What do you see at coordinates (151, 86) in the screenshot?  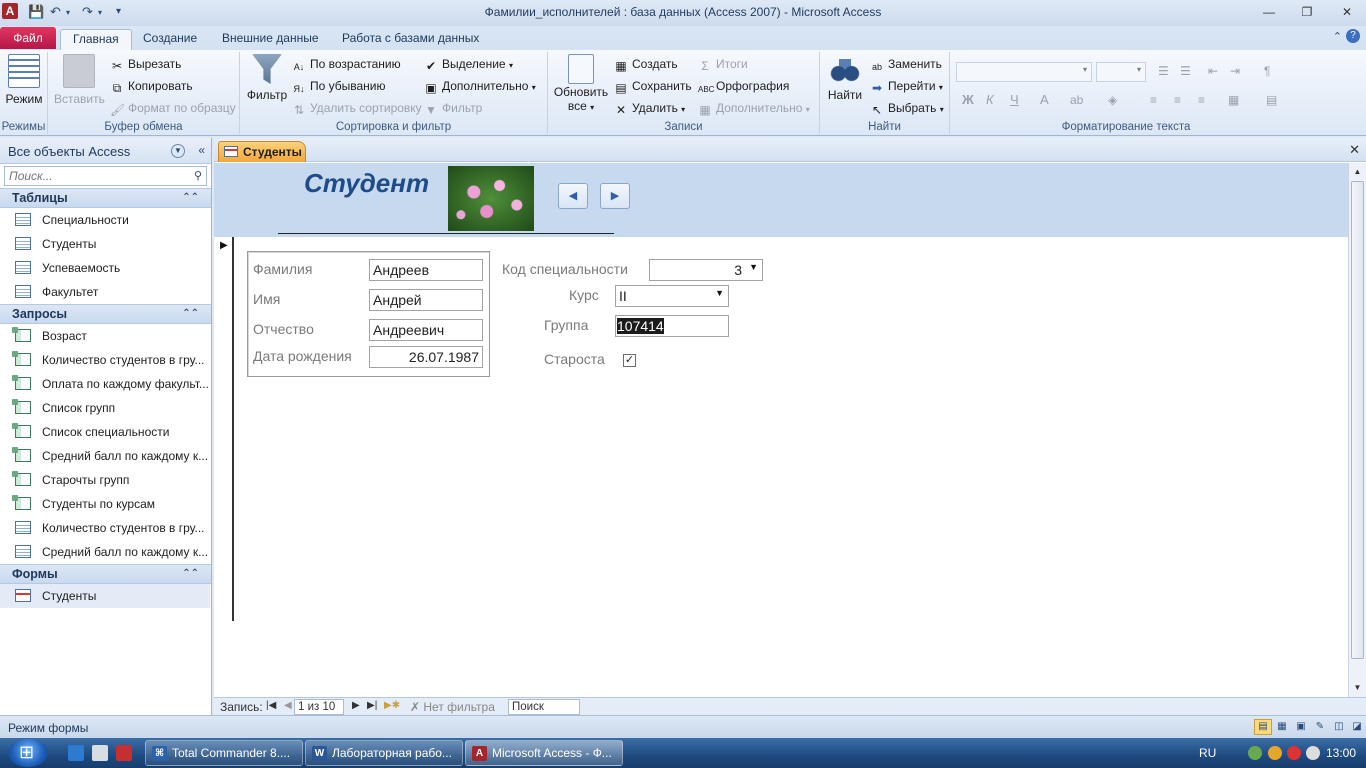 I see `copy-button: ⧉ Копировать` at bounding box center [151, 86].